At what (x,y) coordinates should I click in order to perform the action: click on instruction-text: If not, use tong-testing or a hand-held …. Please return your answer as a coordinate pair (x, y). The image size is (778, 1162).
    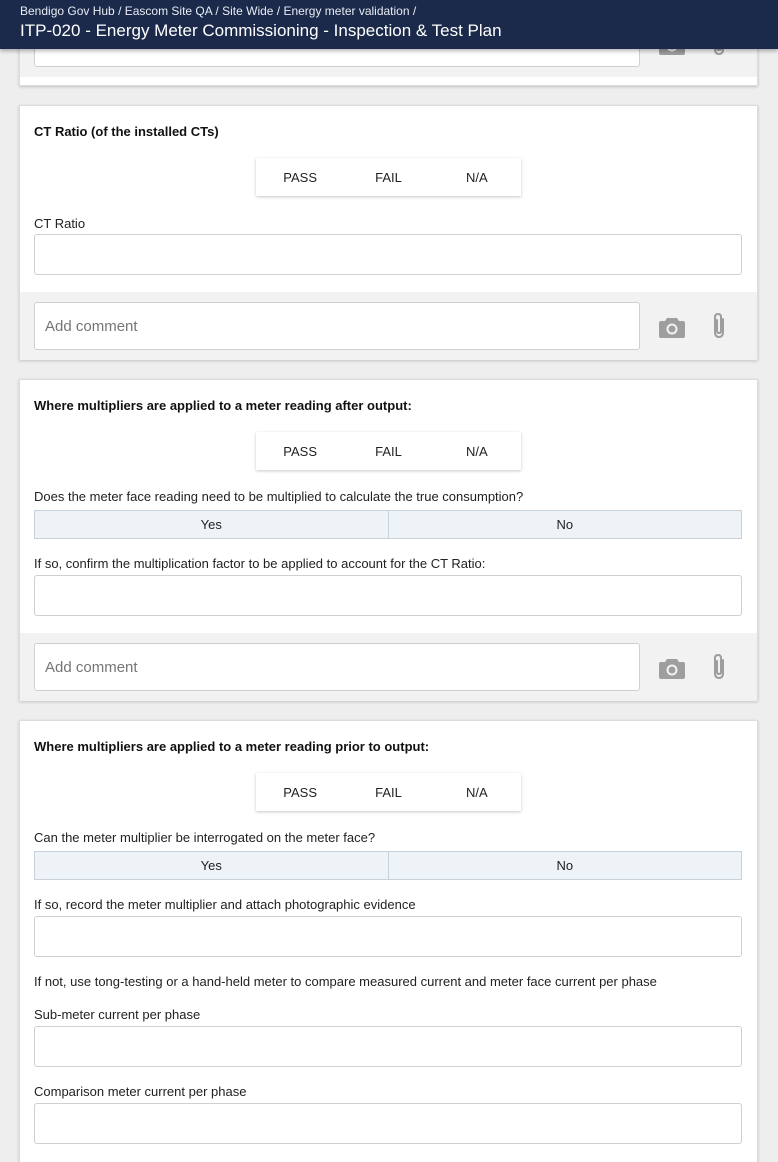
    Looking at the image, I should click on (345, 981).